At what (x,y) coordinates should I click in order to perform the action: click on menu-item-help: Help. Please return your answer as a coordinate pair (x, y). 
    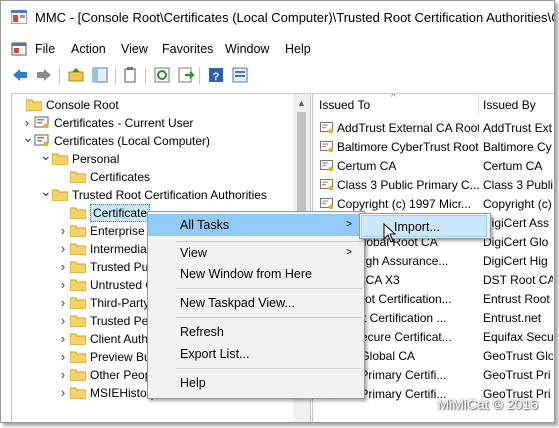
    Looking at the image, I should click on (255, 383).